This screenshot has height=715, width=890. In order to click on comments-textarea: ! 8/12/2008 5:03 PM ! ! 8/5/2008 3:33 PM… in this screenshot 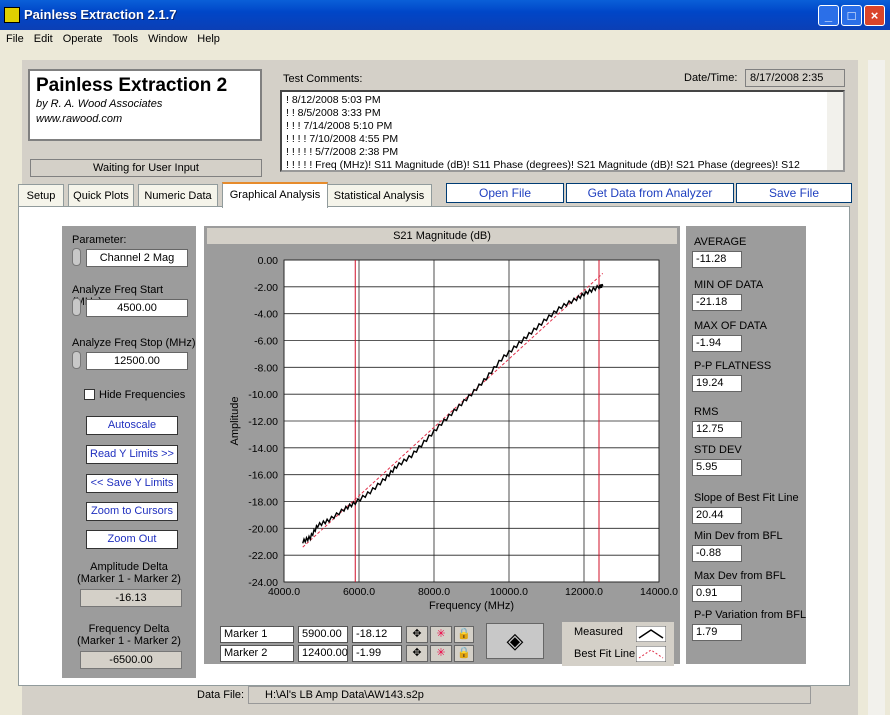, I will do `click(562, 131)`.